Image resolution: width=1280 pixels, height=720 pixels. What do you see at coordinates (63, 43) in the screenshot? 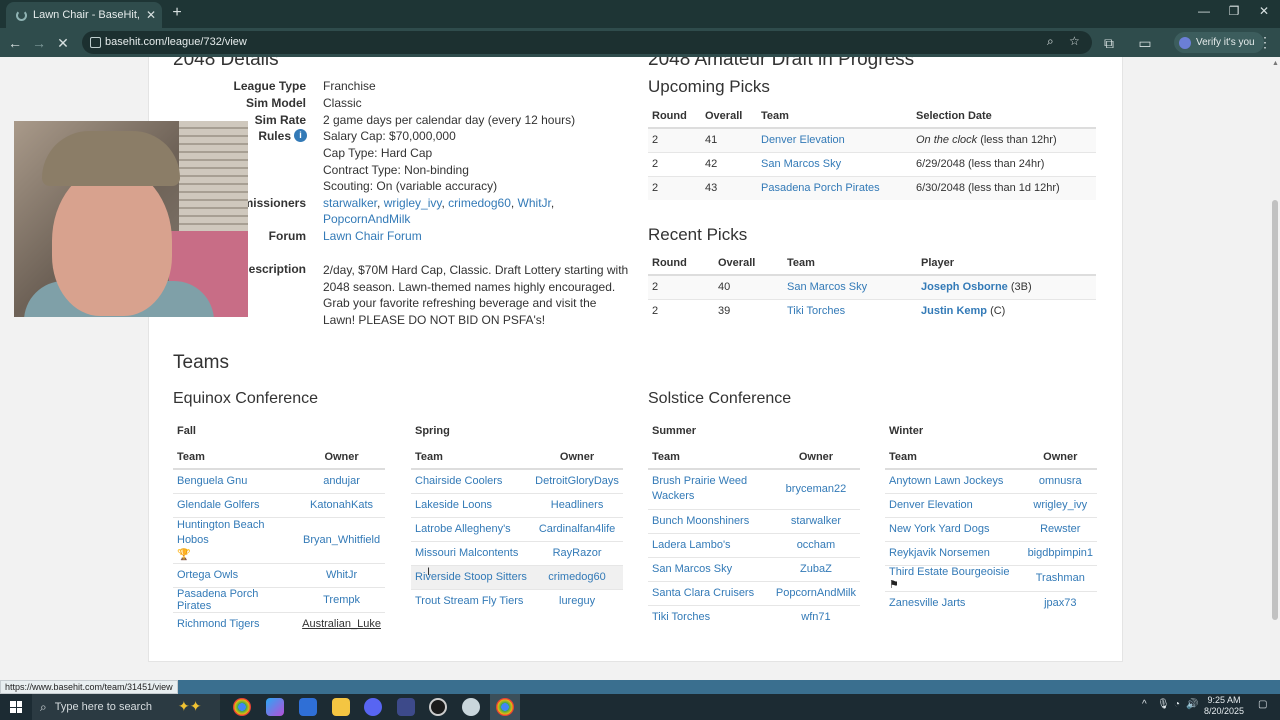
I see `stop-loading-icon: ✕` at bounding box center [63, 43].